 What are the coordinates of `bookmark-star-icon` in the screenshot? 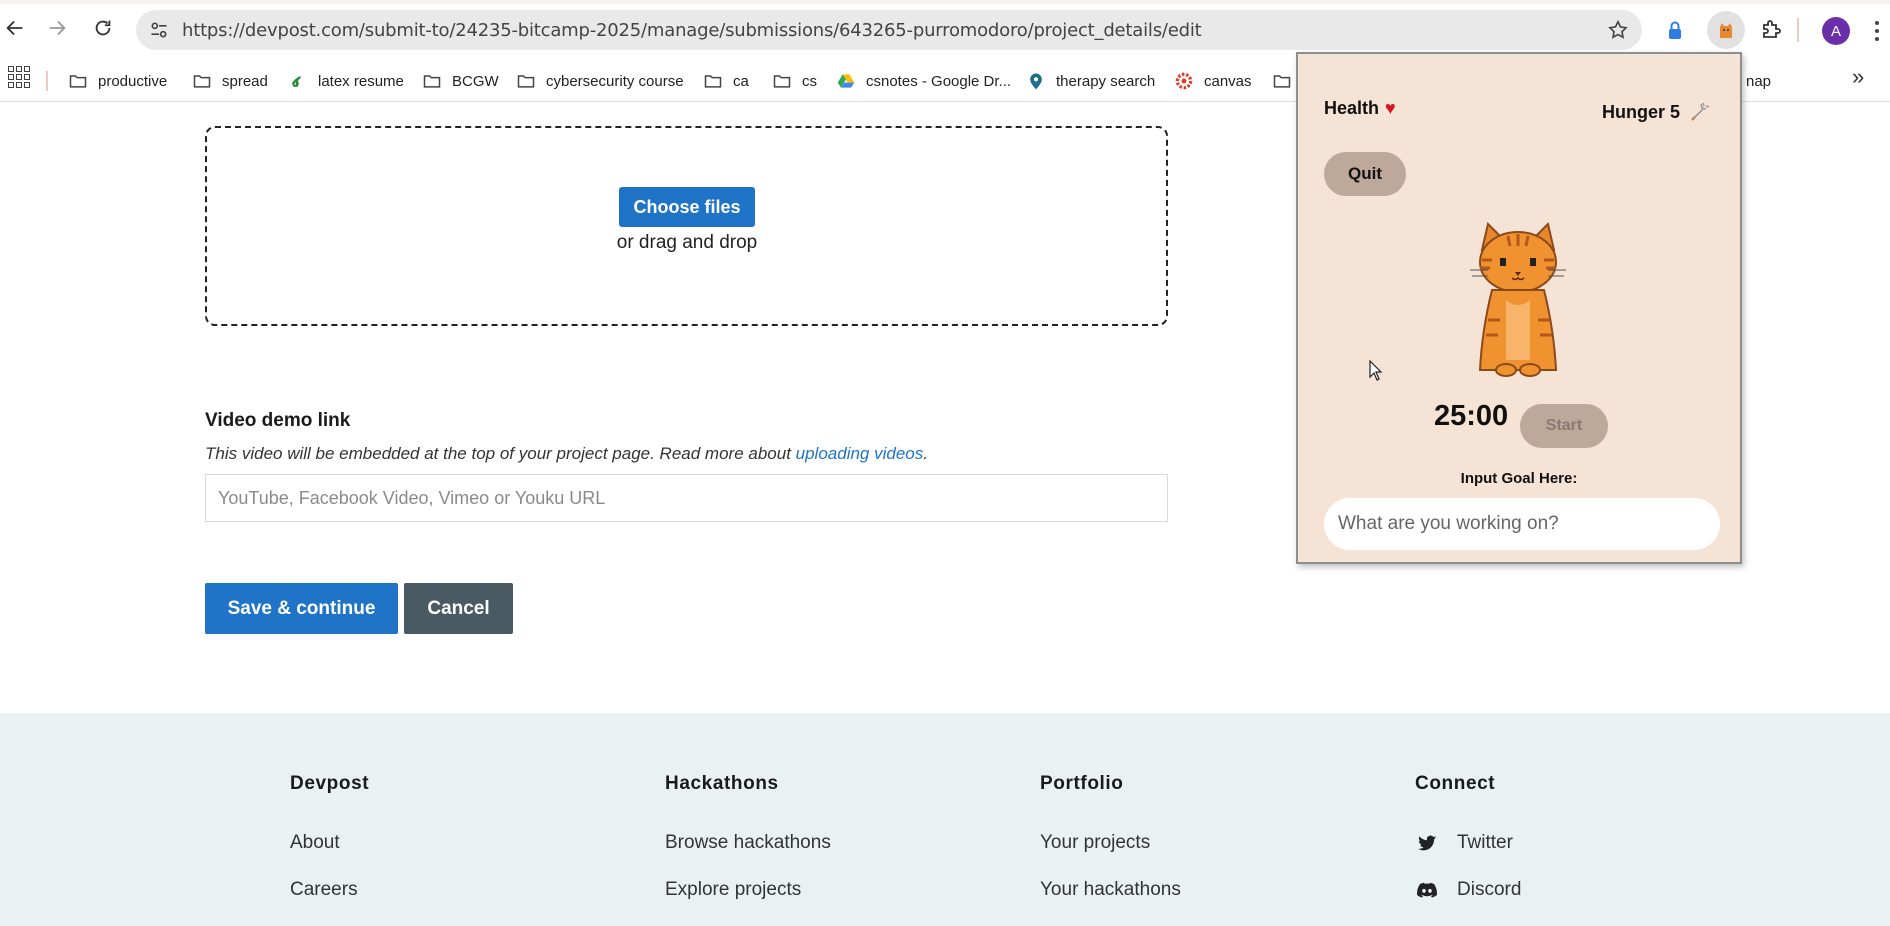 It's located at (1618, 30).